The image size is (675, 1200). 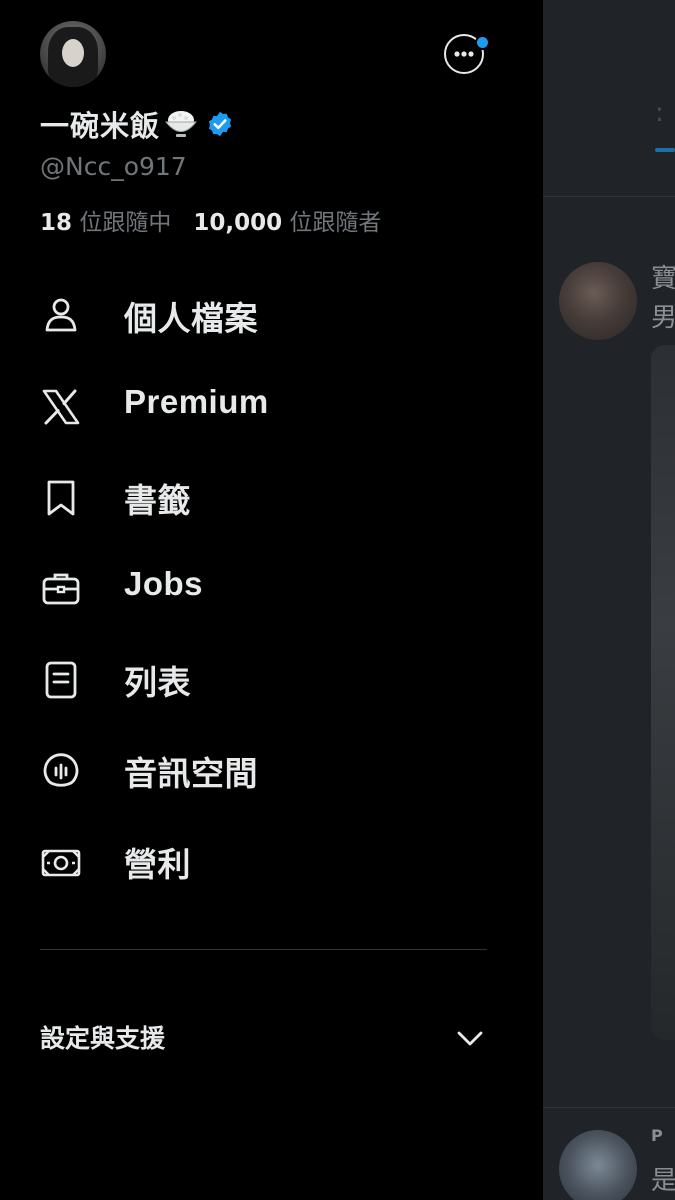 I want to click on avatar-face, so click(x=73, y=53).